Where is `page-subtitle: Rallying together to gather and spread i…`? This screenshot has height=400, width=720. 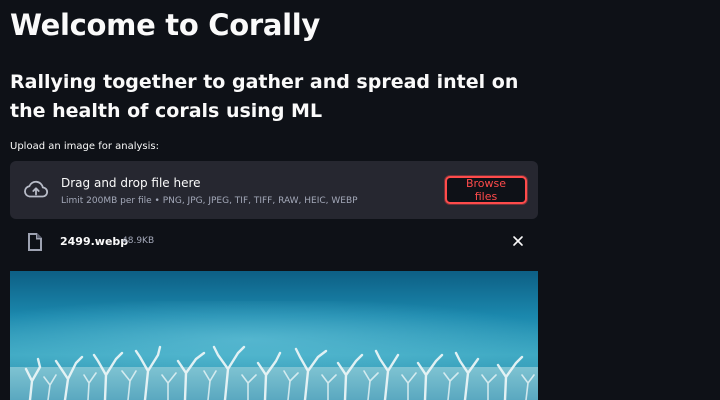 page-subtitle: Rallying together to gather and spread i… is located at coordinates (264, 96).